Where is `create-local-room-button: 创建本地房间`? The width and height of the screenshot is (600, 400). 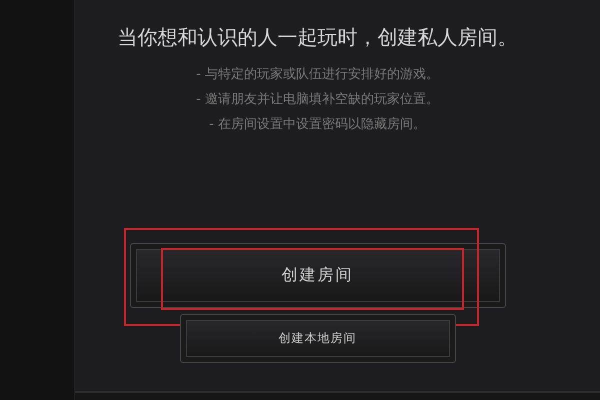 create-local-room-button: 创建本地房间 is located at coordinates (318, 338).